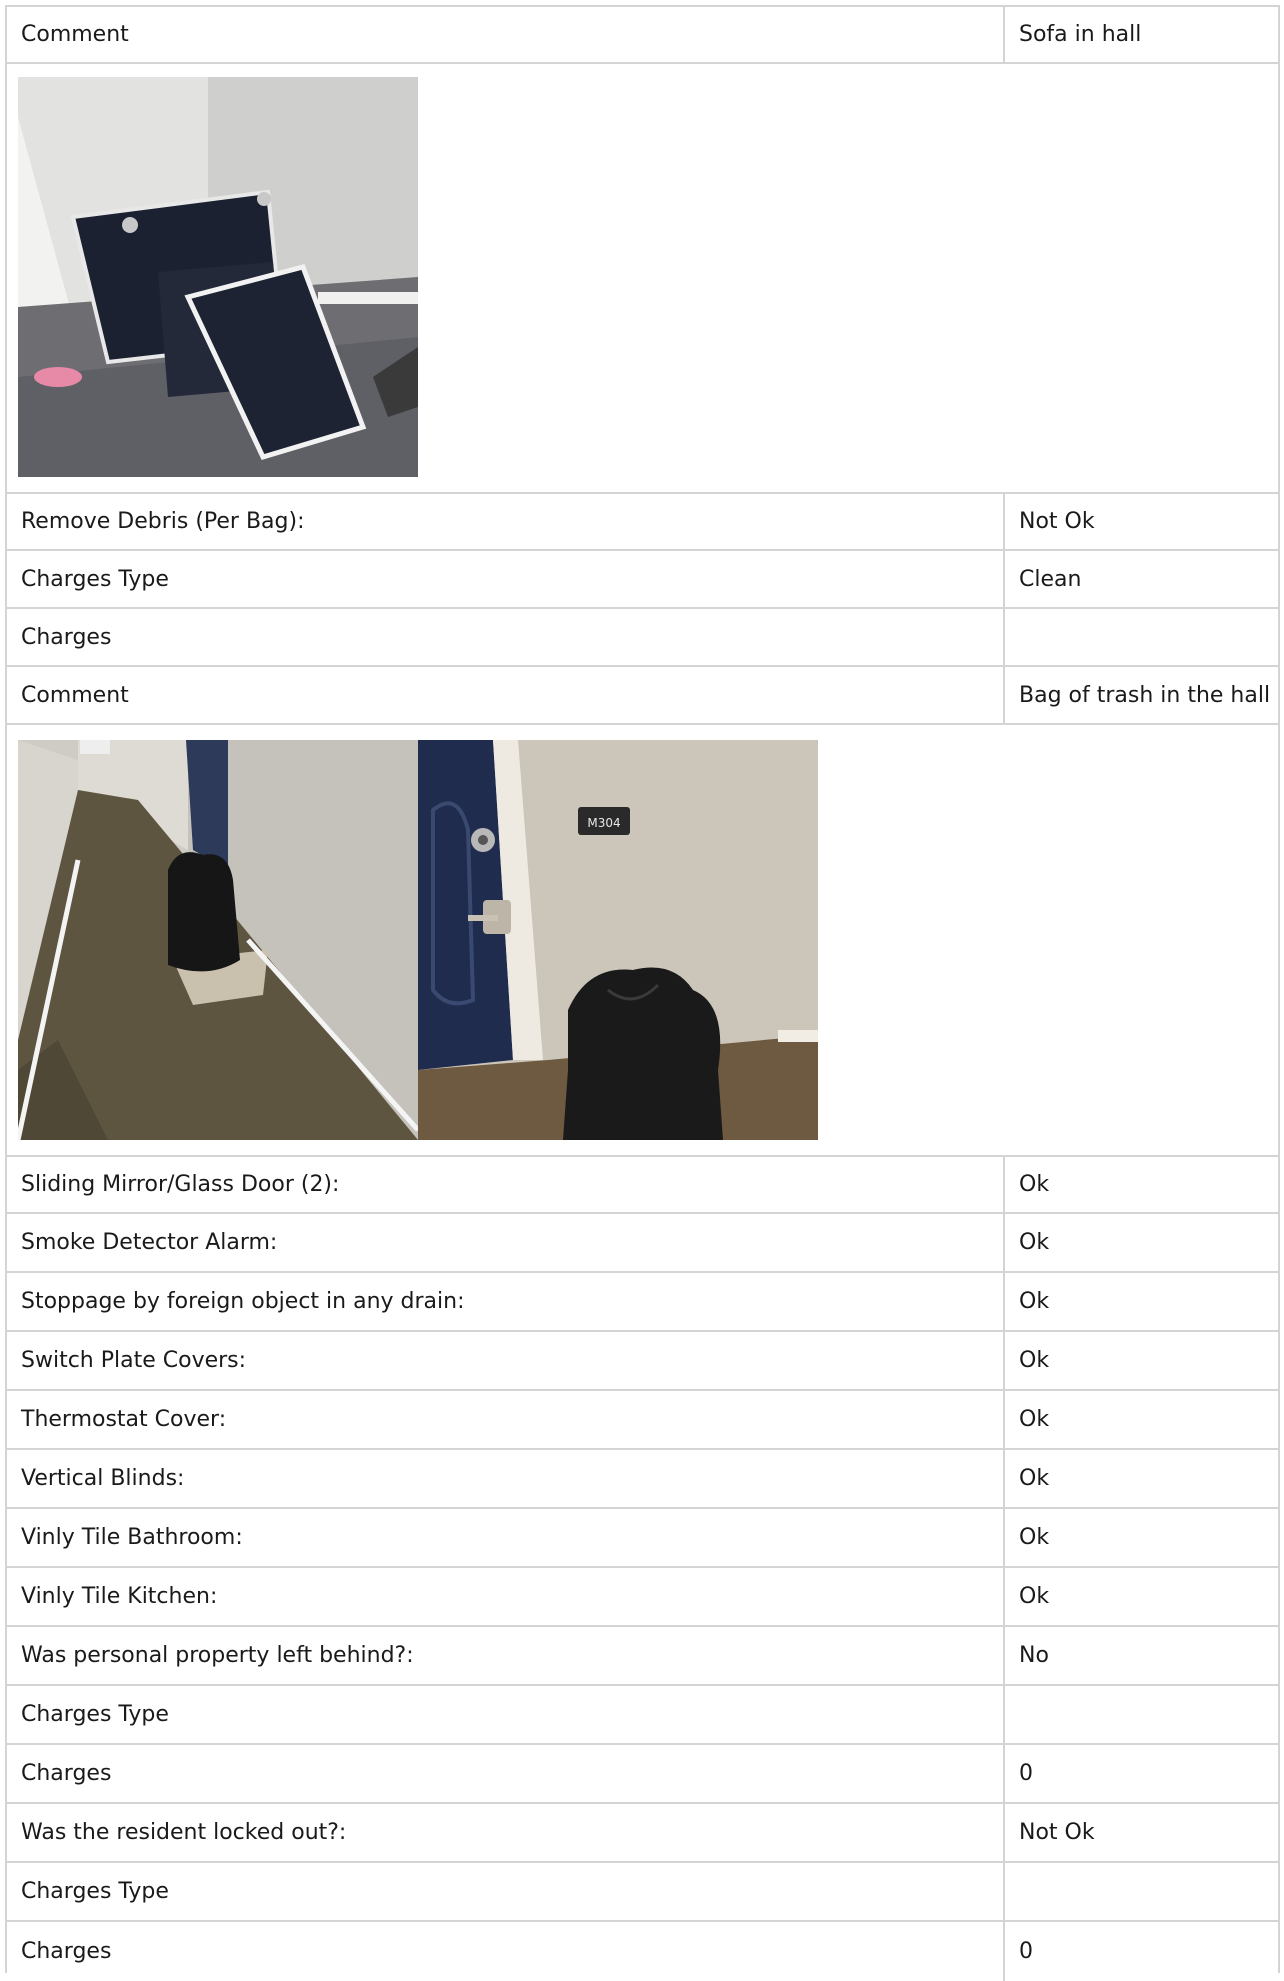 The width and height of the screenshot is (1284, 1981). I want to click on row-value: Bag of trash in the hall, so click(1145, 695).